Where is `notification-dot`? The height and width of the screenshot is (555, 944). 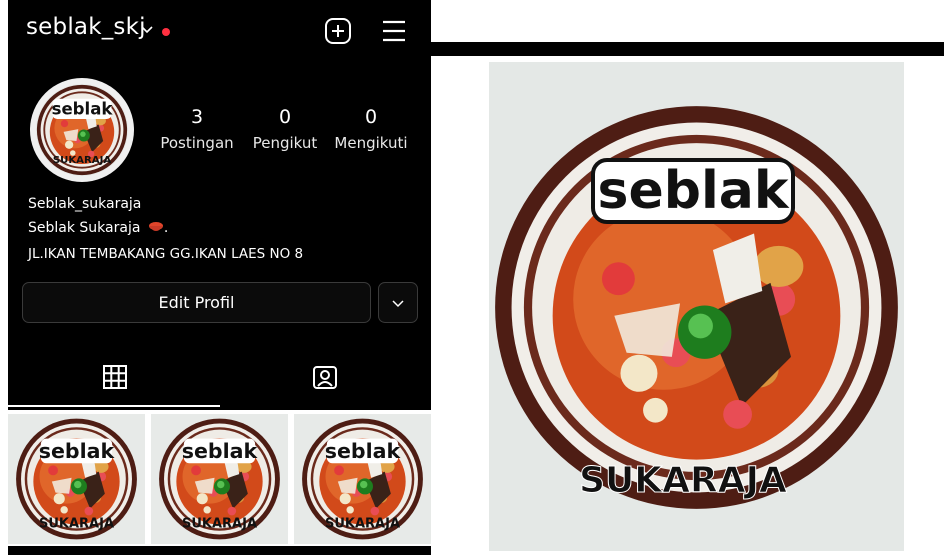
notification-dot is located at coordinates (166, 32).